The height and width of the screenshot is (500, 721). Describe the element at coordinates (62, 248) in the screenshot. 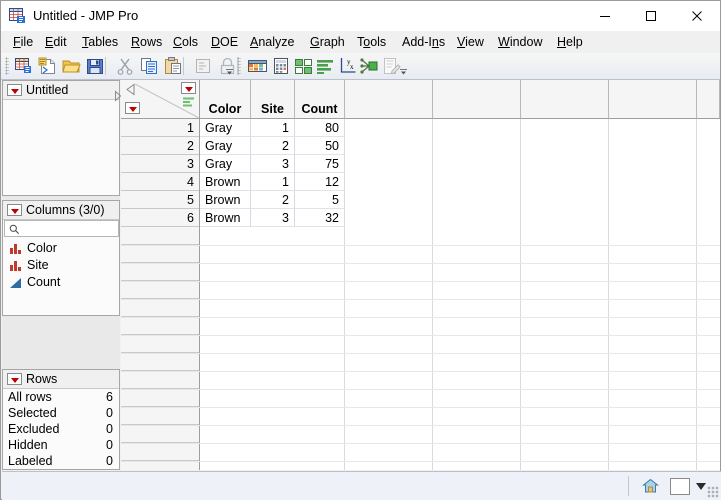

I see `column-item-color: Color` at that location.